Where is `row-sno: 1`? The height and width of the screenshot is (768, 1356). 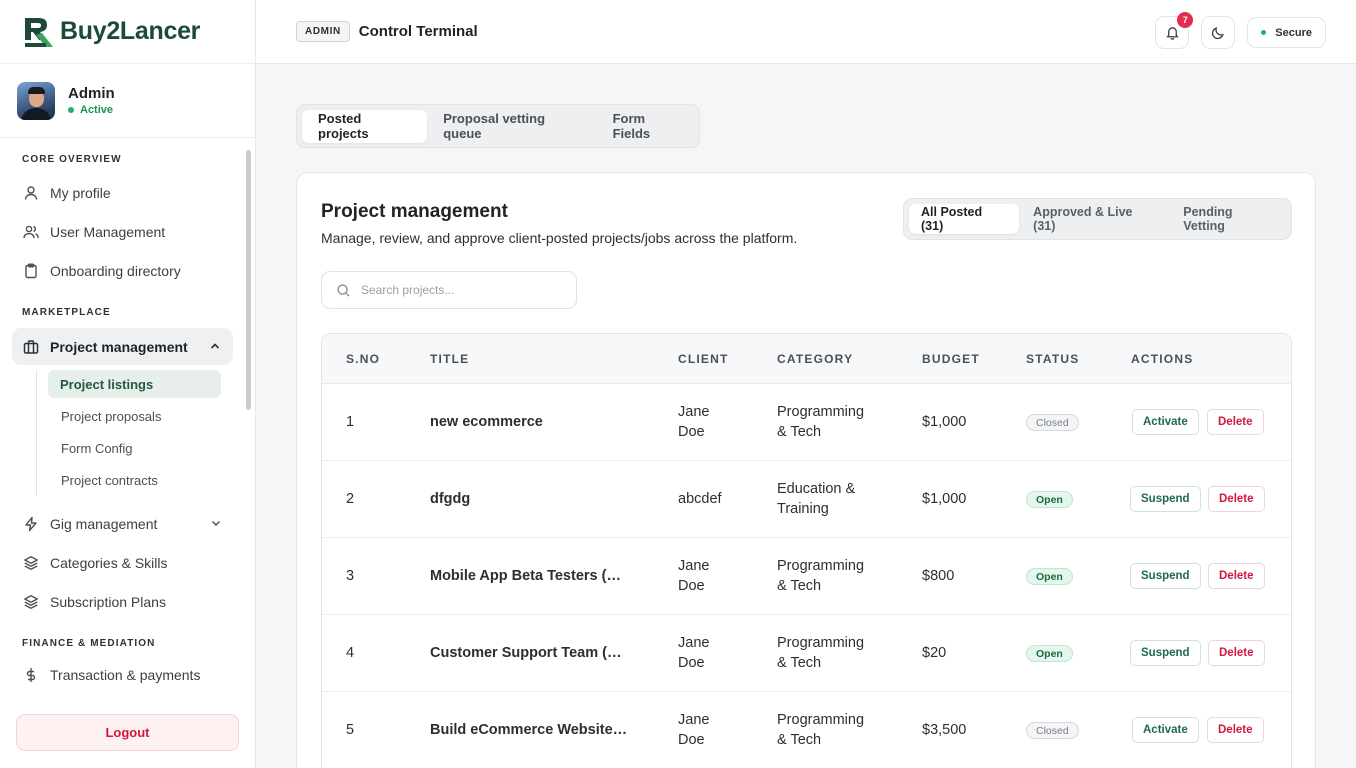
row-sno: 1 is located at coordinates (350, 422).